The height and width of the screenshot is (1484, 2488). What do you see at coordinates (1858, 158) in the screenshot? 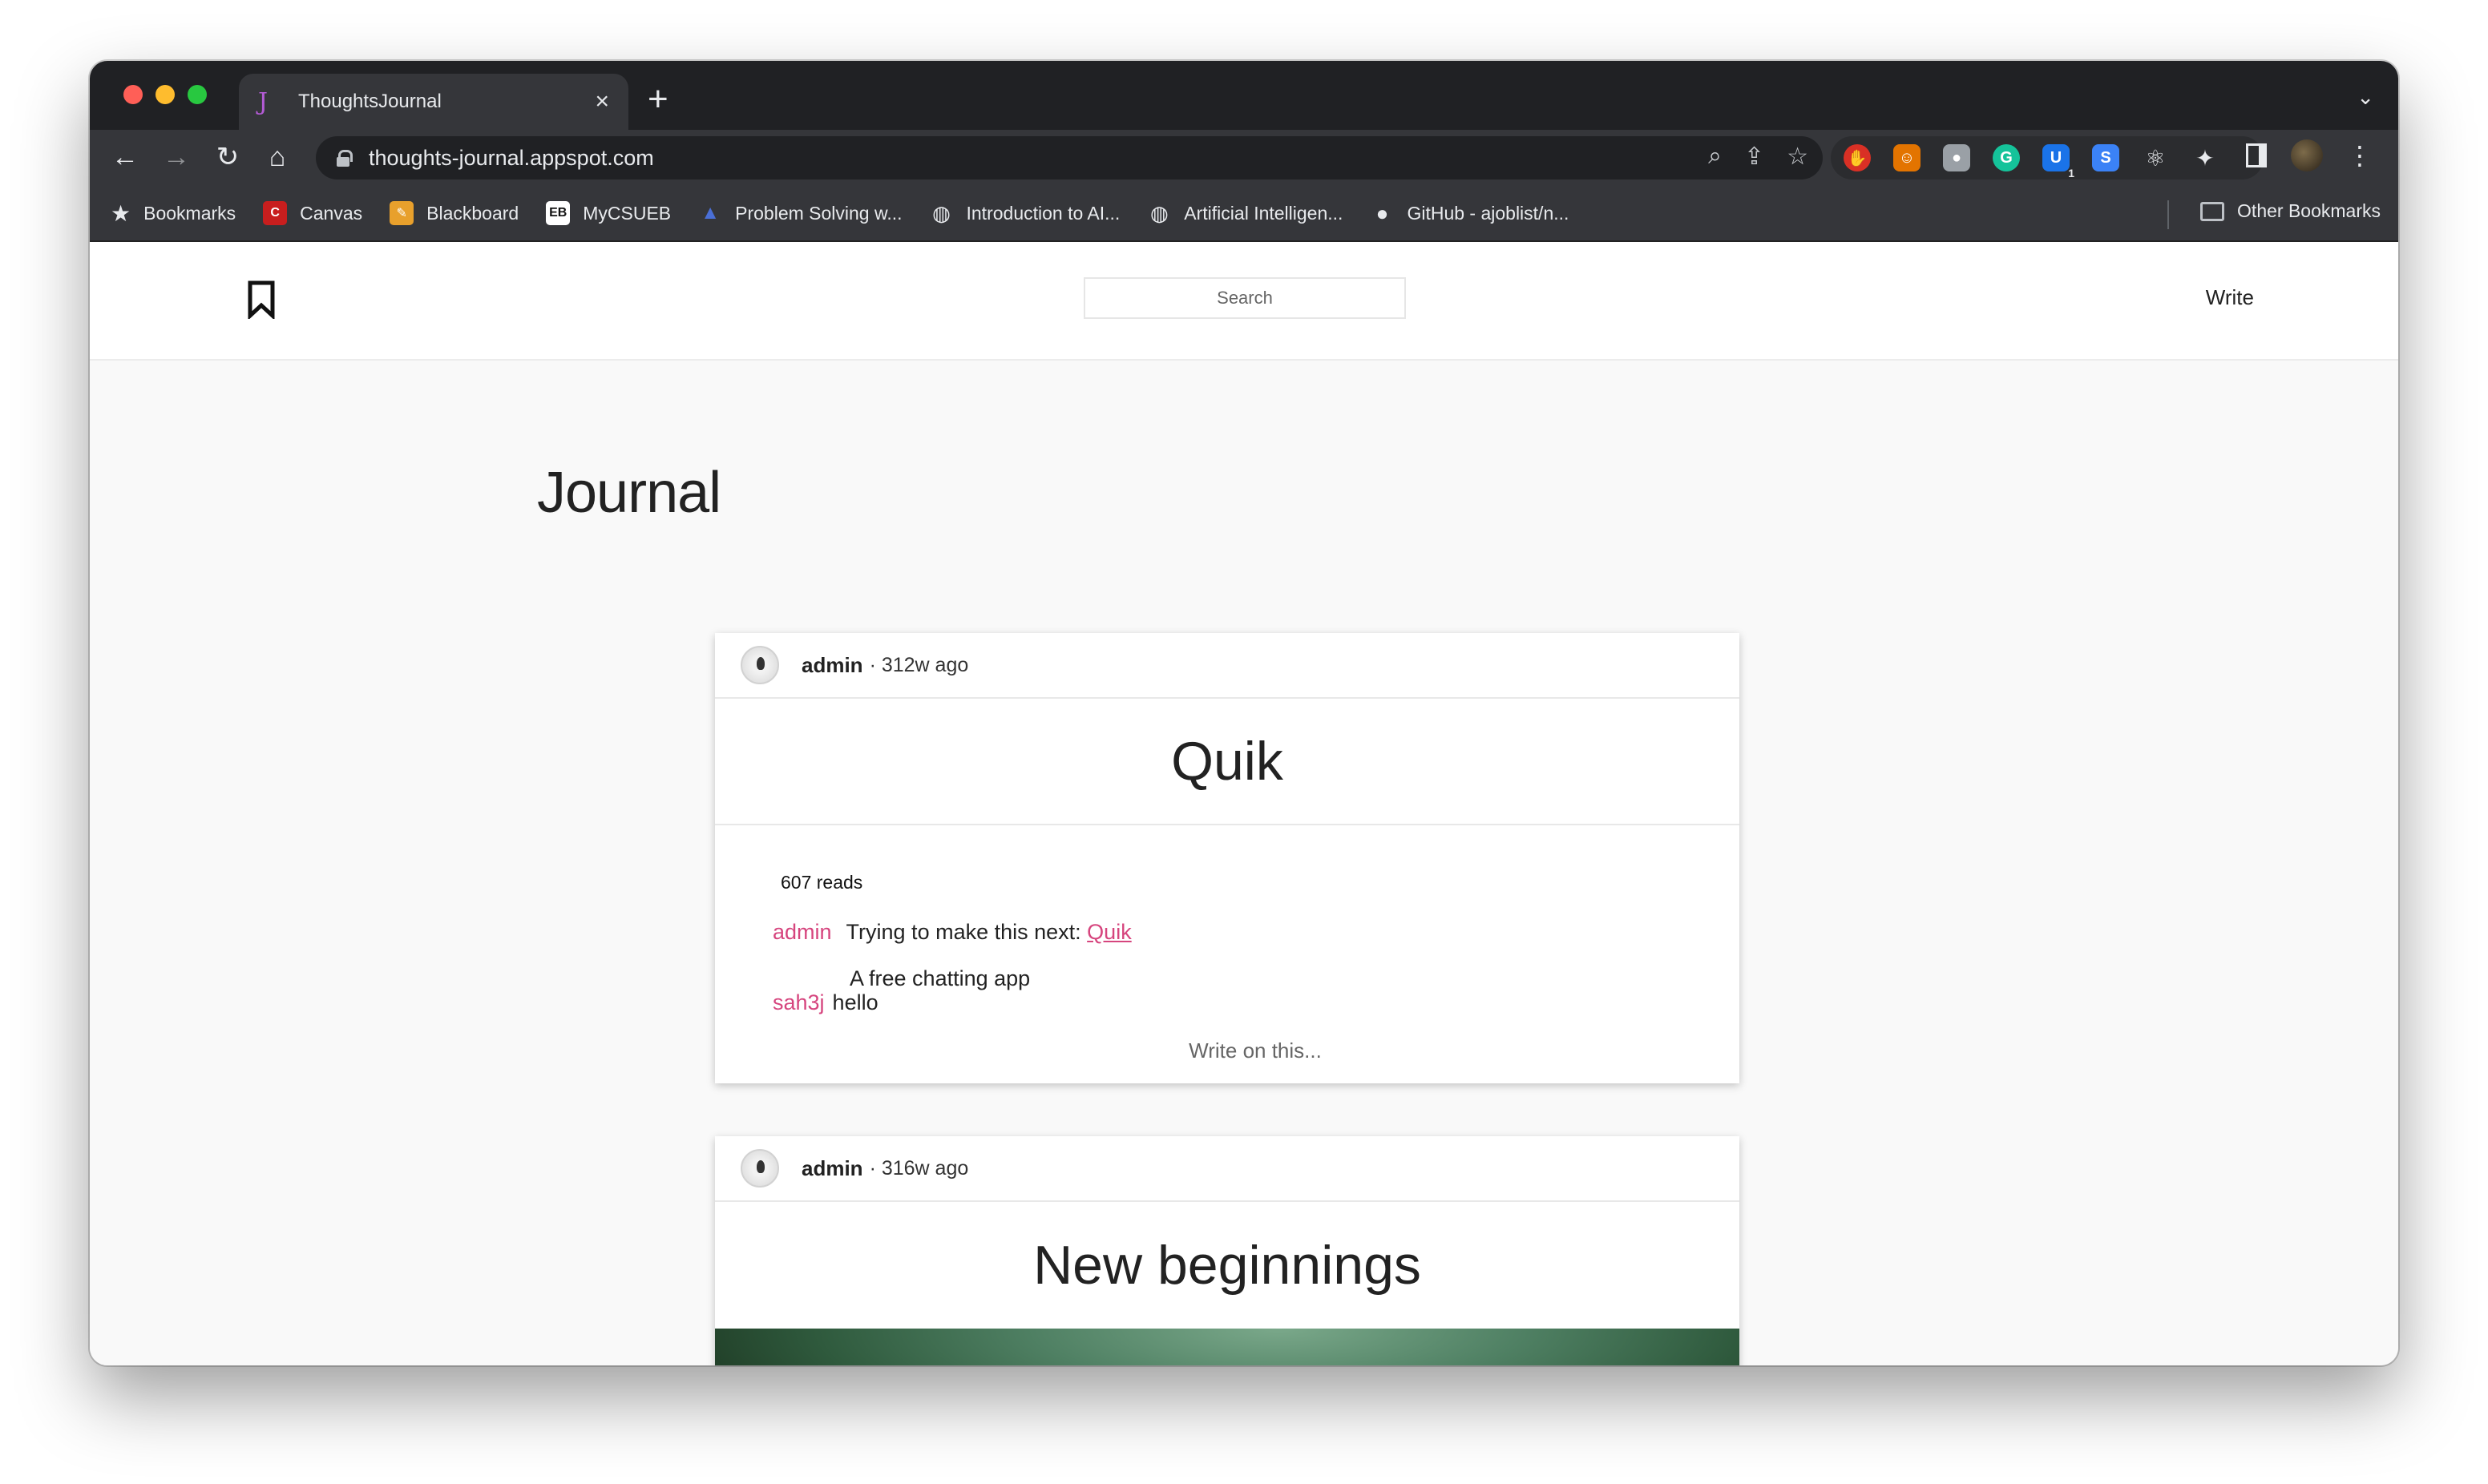
I see `adblock-extension-icon: ✋` at bounding box center [1858, 158].